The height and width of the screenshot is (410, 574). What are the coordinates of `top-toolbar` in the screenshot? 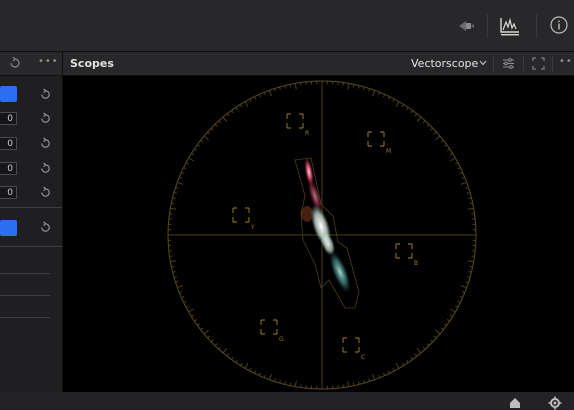 It's located at (287, 26).